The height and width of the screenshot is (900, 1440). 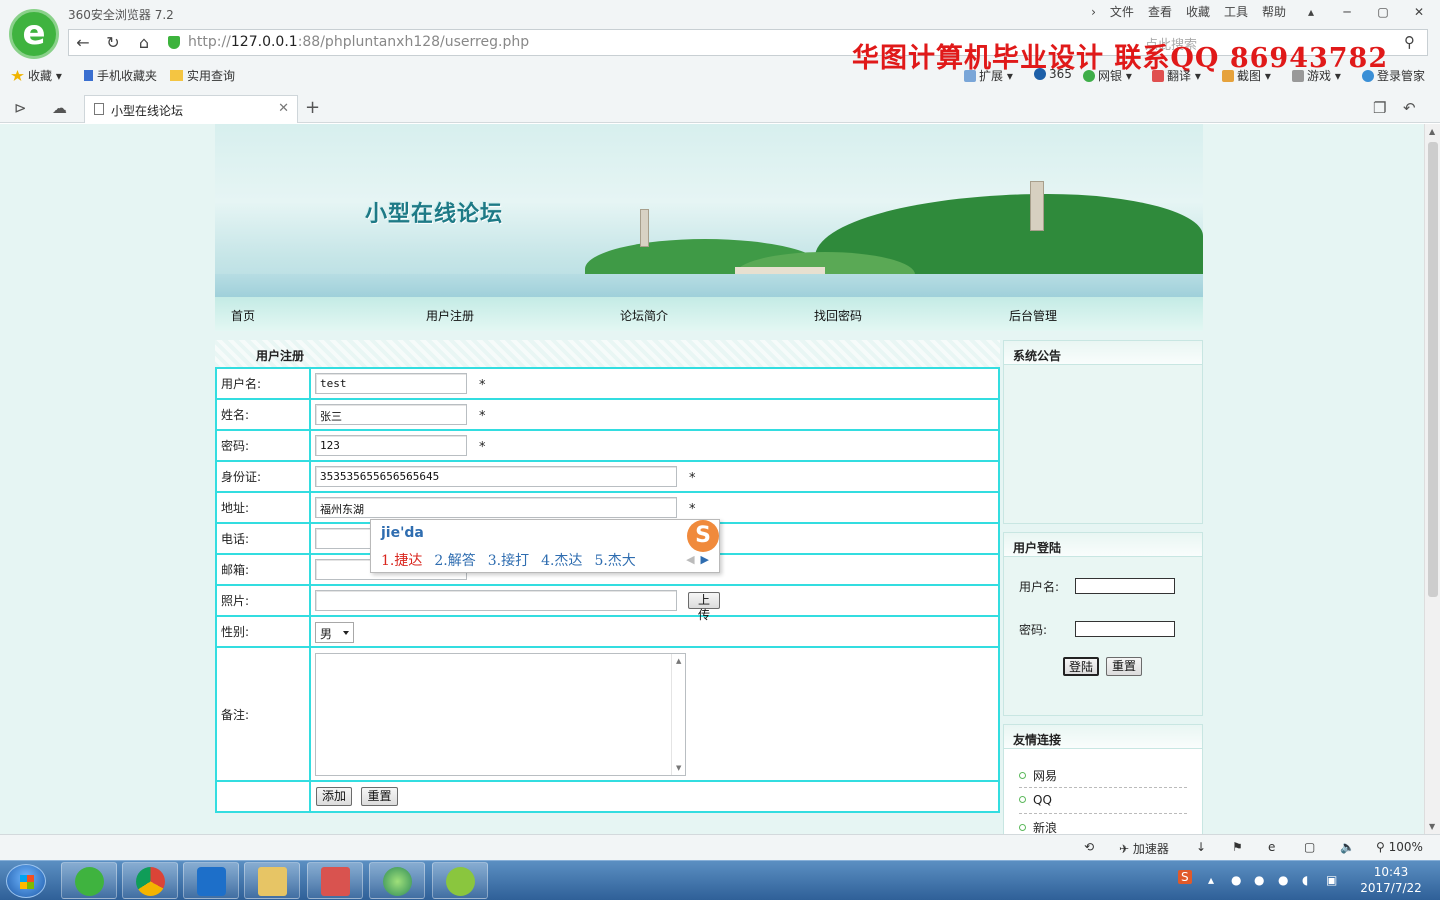 I want to click on refresh-icon: ↻, so click(x=113, y=43).